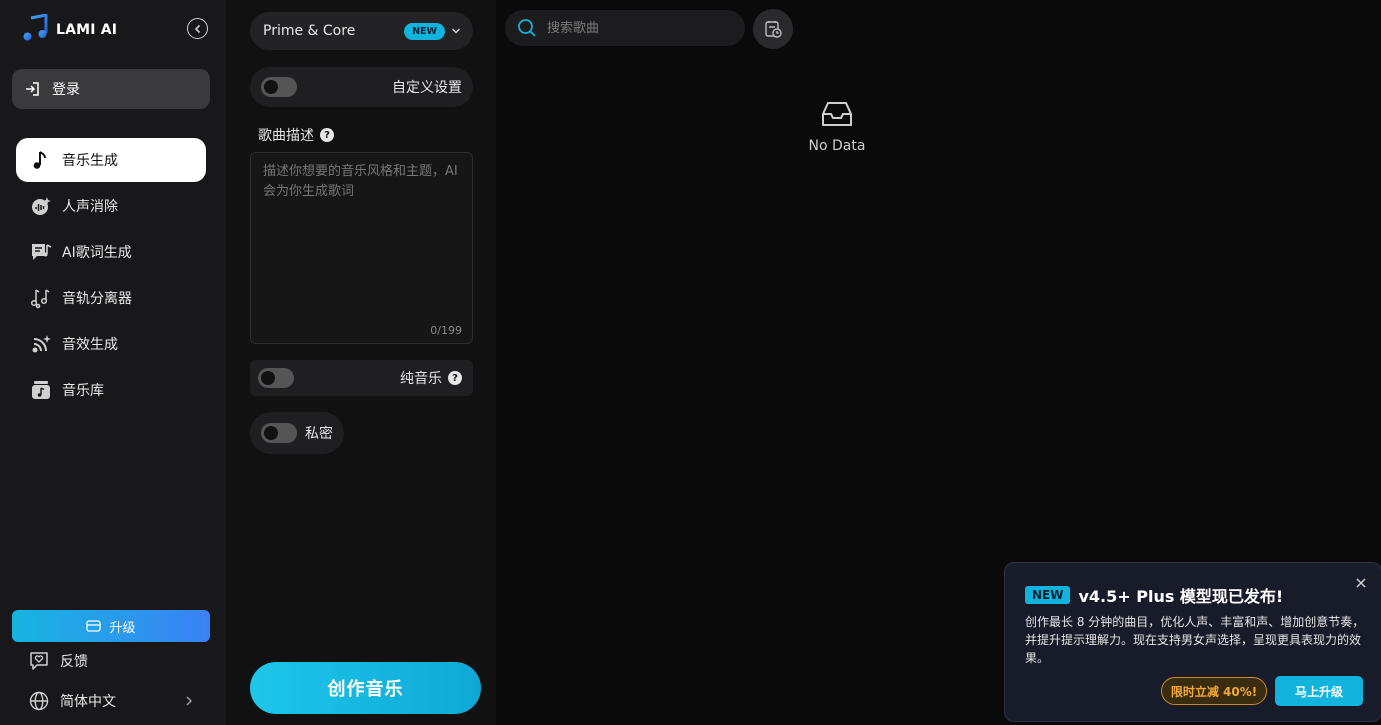 Image resolution: width=1381 pixels, height=725 pixels. What do you see at coordinates (1181, 596) in the screenshot?
I see `popup-title: v4.5+ Plus 模型现已发布!` at bounding box center [1181, 596].